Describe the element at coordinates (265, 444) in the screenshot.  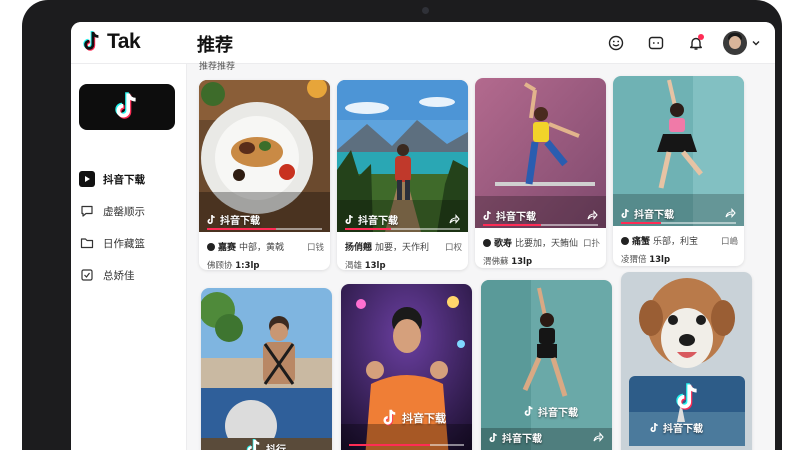
I see `card-badge: 抖行` at that location.